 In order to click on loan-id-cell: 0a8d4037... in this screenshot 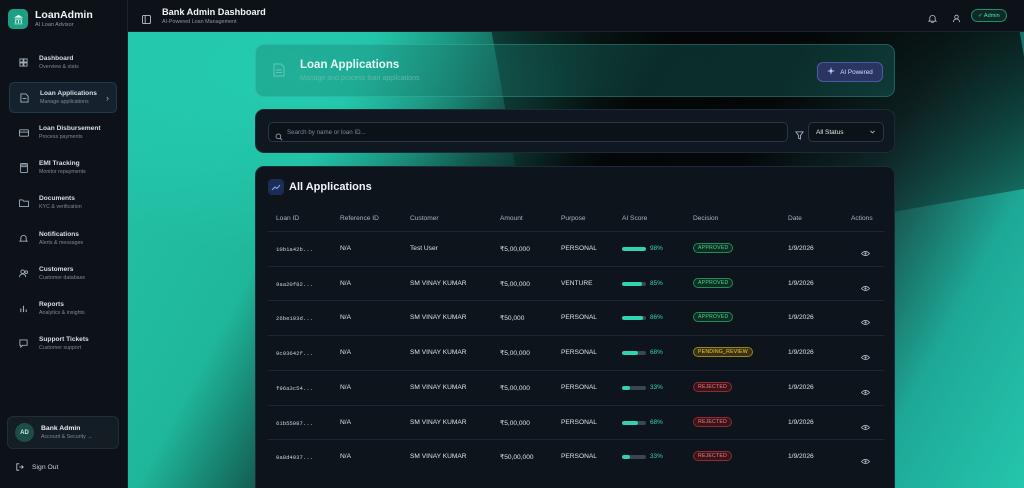, I will do `click(294, 457)`.